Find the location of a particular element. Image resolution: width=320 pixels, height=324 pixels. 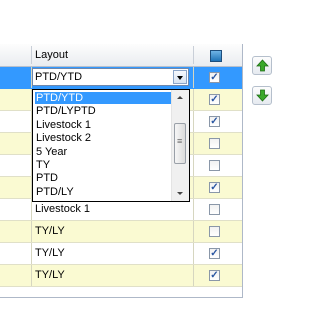

select-all-checkbox is located at coordinates (216, 56).